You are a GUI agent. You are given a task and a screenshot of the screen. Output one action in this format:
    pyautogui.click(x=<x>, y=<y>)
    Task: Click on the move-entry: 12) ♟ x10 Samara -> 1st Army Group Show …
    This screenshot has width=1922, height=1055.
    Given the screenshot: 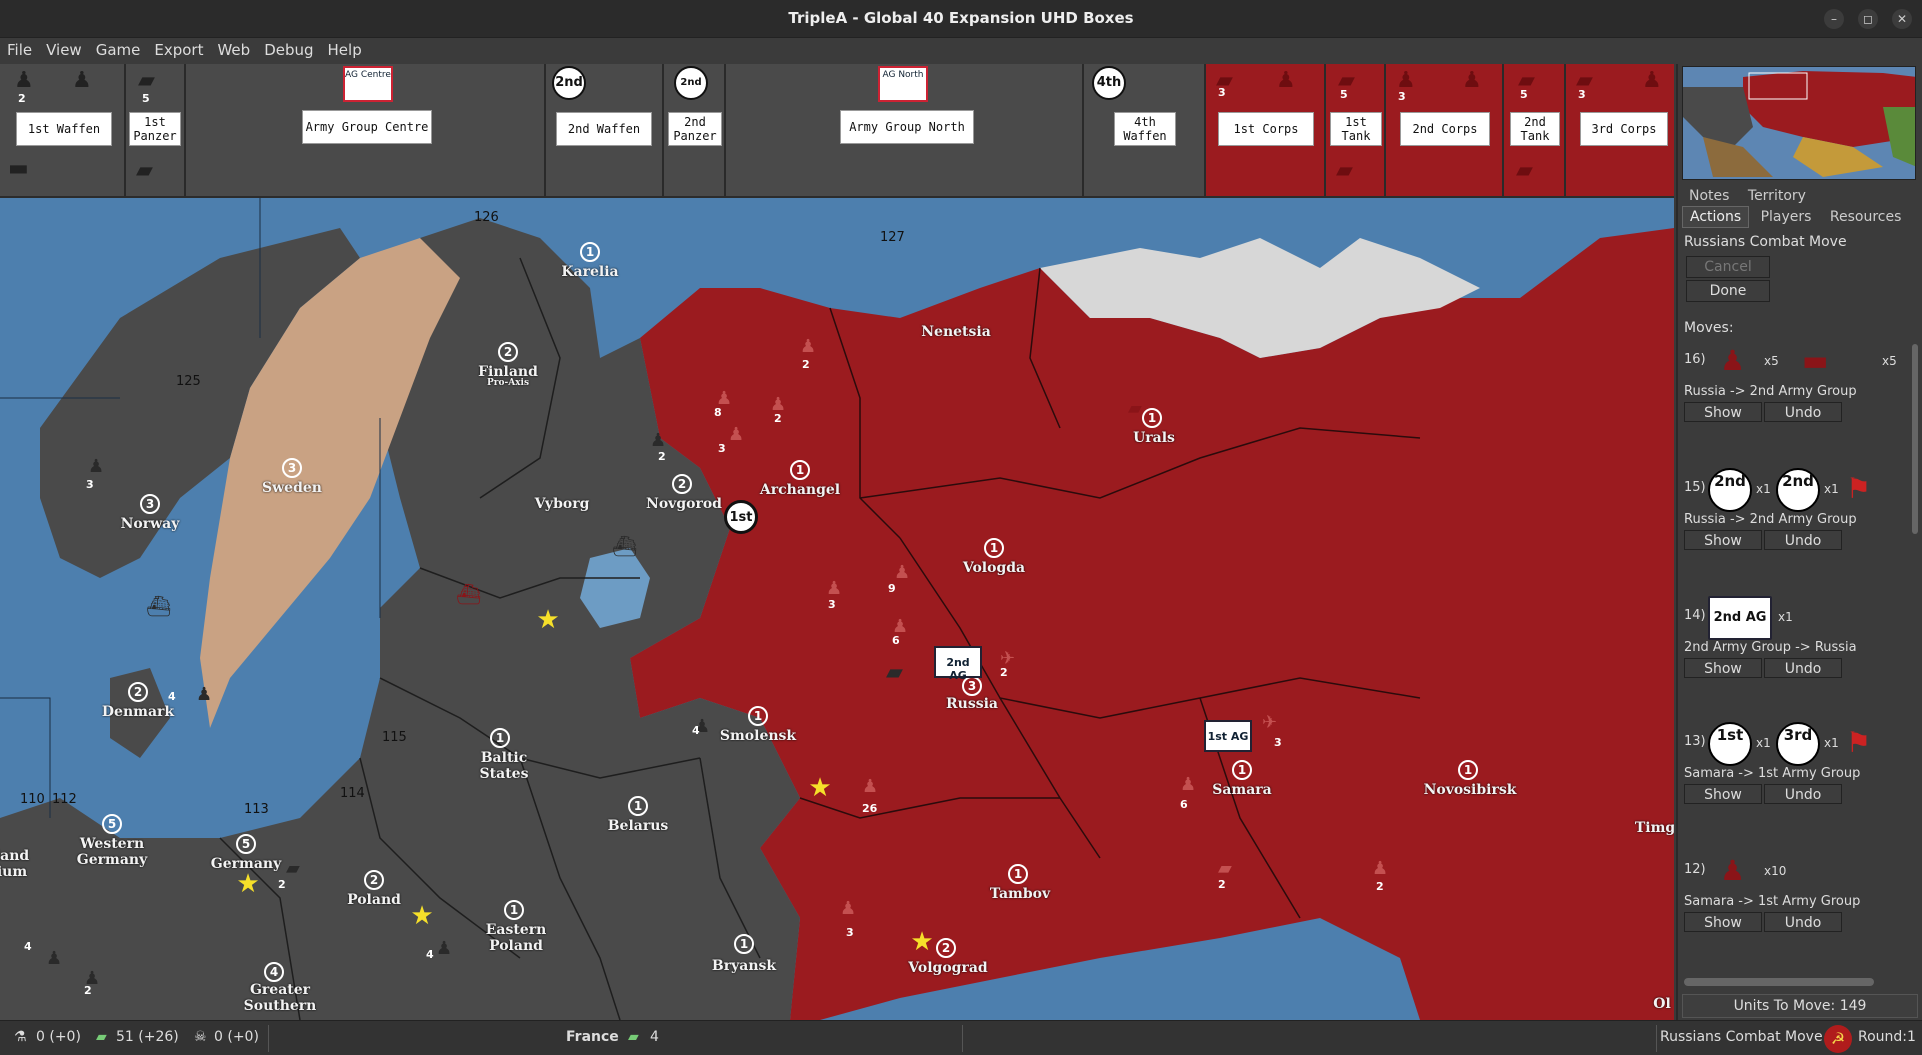 What is the action you would take?
    pyautogui.click(x=1794, y=906)
    